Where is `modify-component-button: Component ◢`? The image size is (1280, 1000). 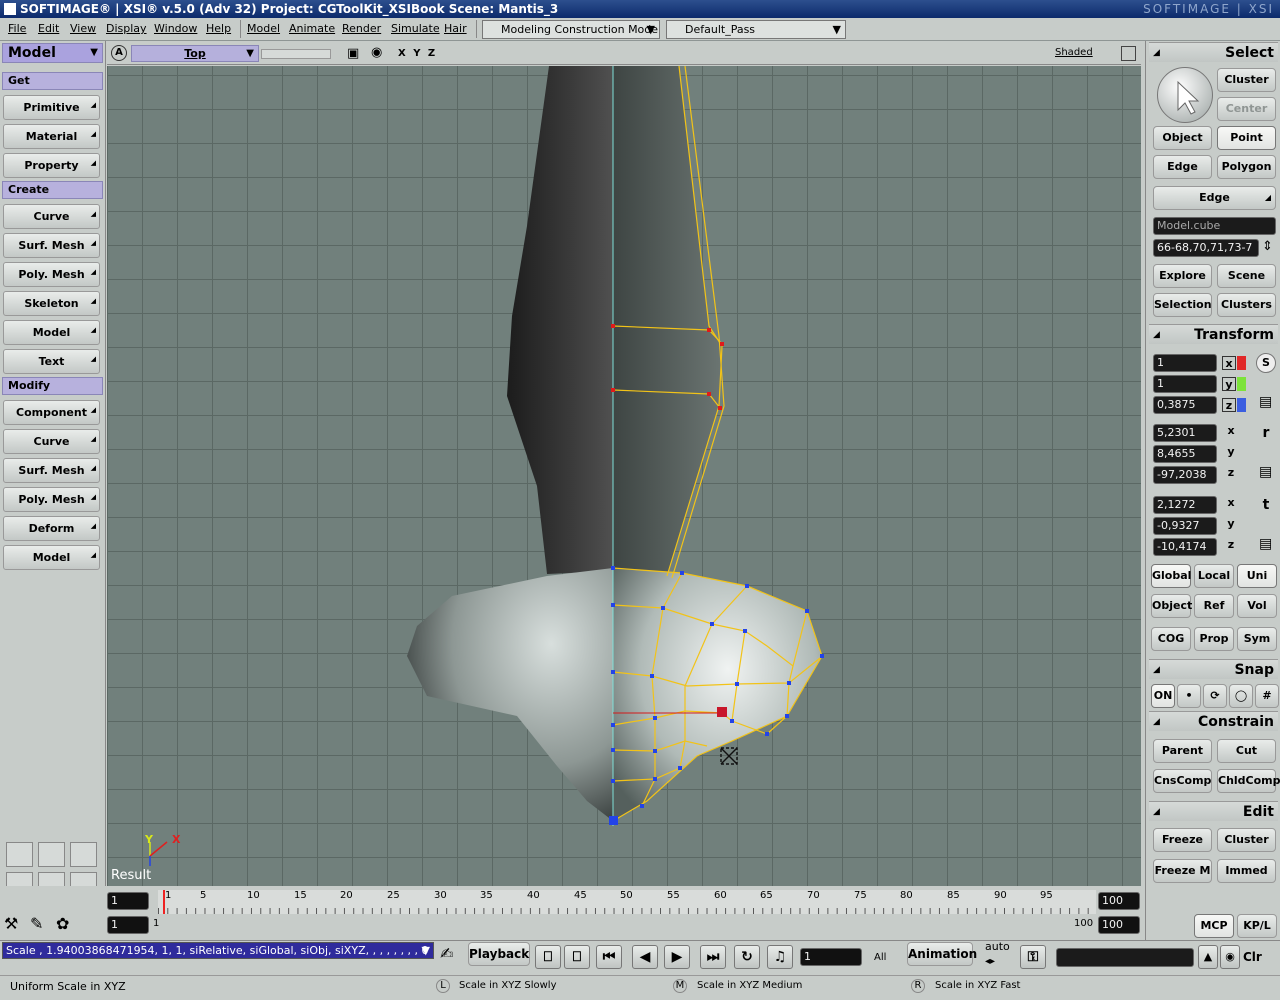
modify-component-button: Component ◢ is located at coordinates (51, 412).